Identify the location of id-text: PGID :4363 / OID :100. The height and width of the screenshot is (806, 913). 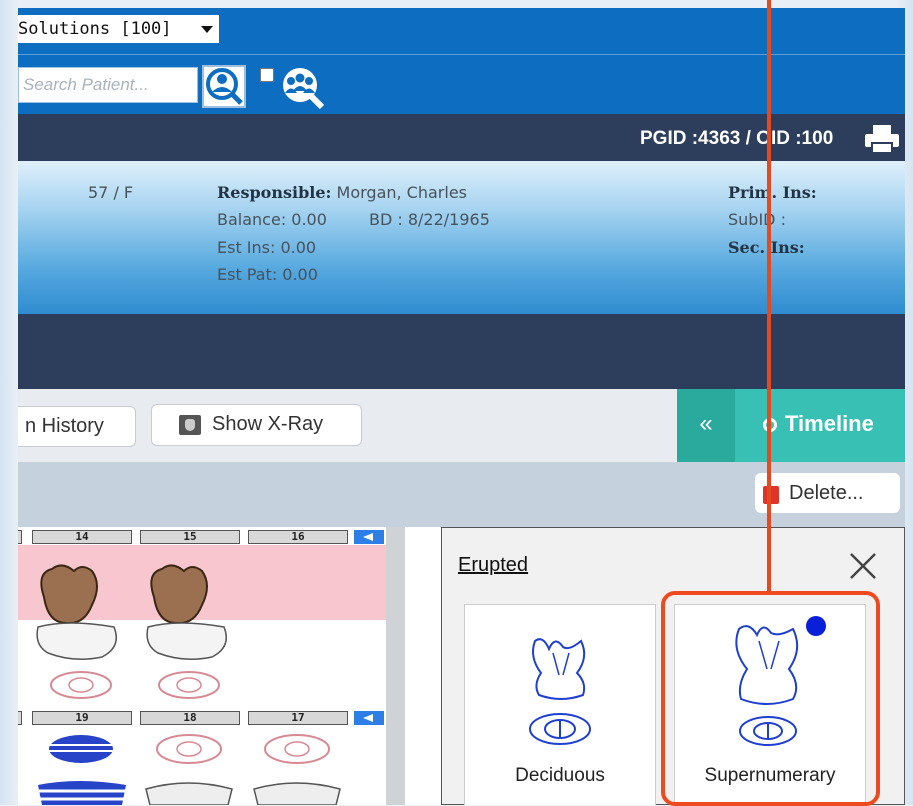
(736, 139).